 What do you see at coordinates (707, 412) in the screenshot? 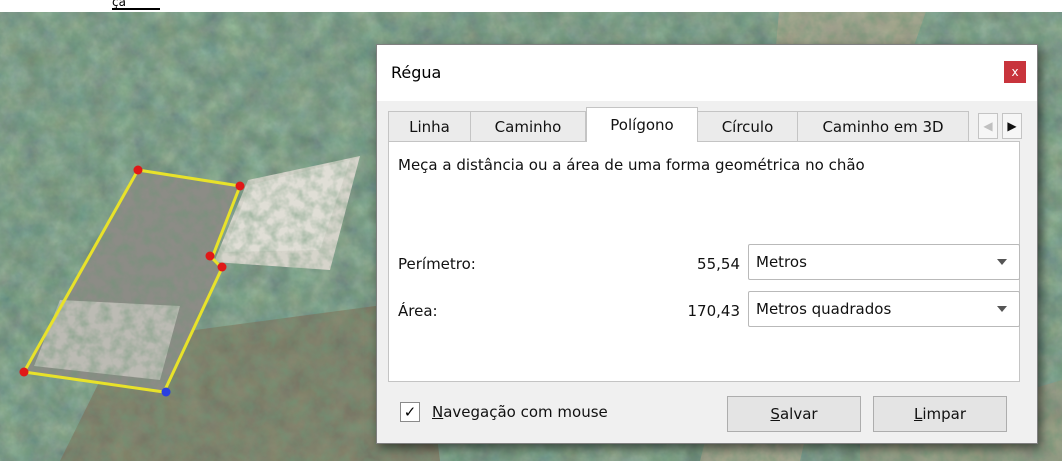
I see `dialog-footer: ✓ Navegação com mouse Salvar Limpar` at bounding box center [707, 412].